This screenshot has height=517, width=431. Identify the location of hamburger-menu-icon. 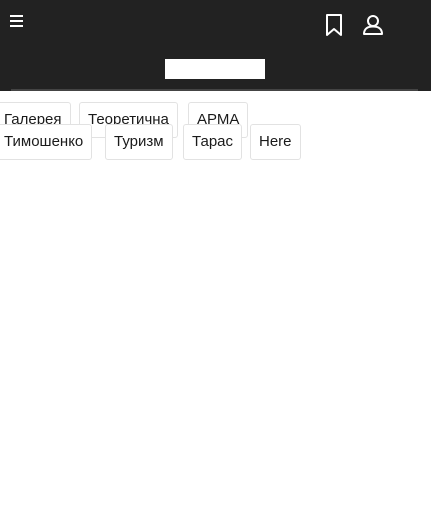
(17, 21).